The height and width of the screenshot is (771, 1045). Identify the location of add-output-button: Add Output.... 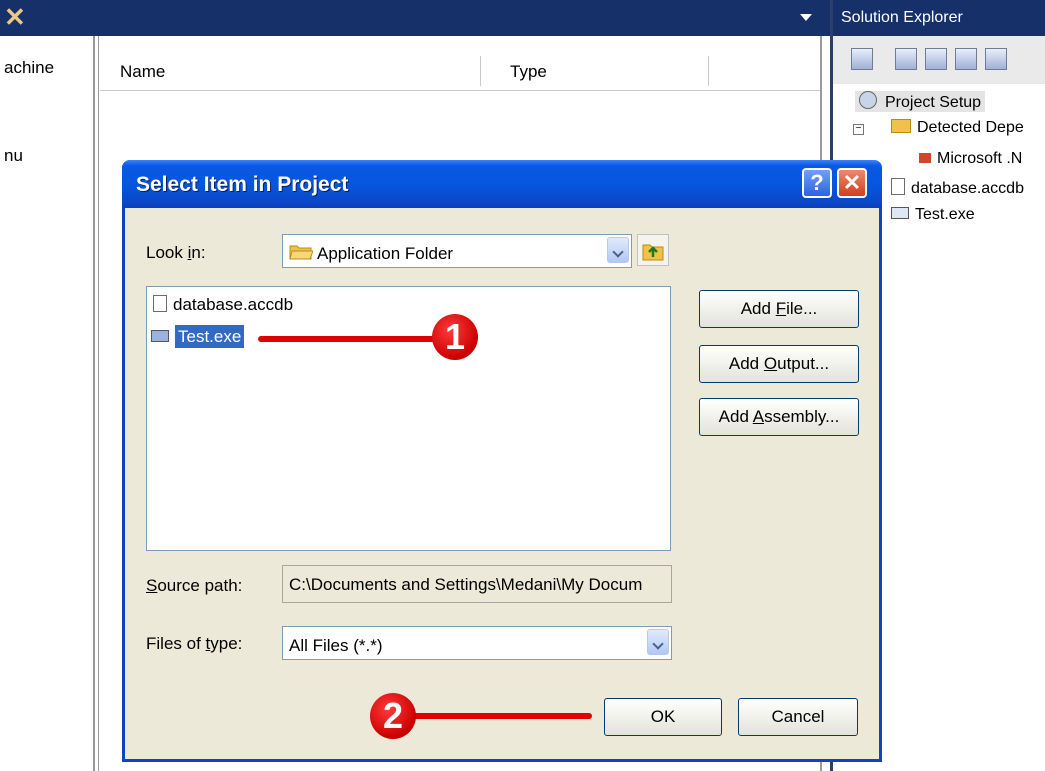
(779, 364).